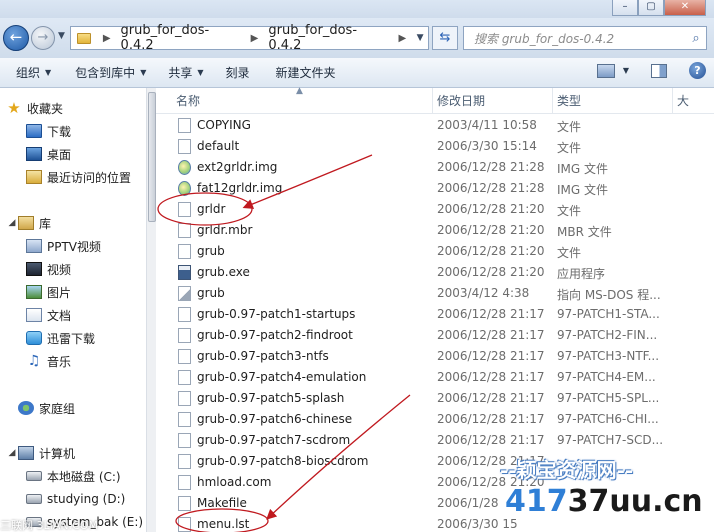 The height and width of the screenshot is (532, 714). What do you see at coordinates (48, 361) in the screenshot?
I see `nav-music: ♫ 音乐` at bounding box center [48, 361].